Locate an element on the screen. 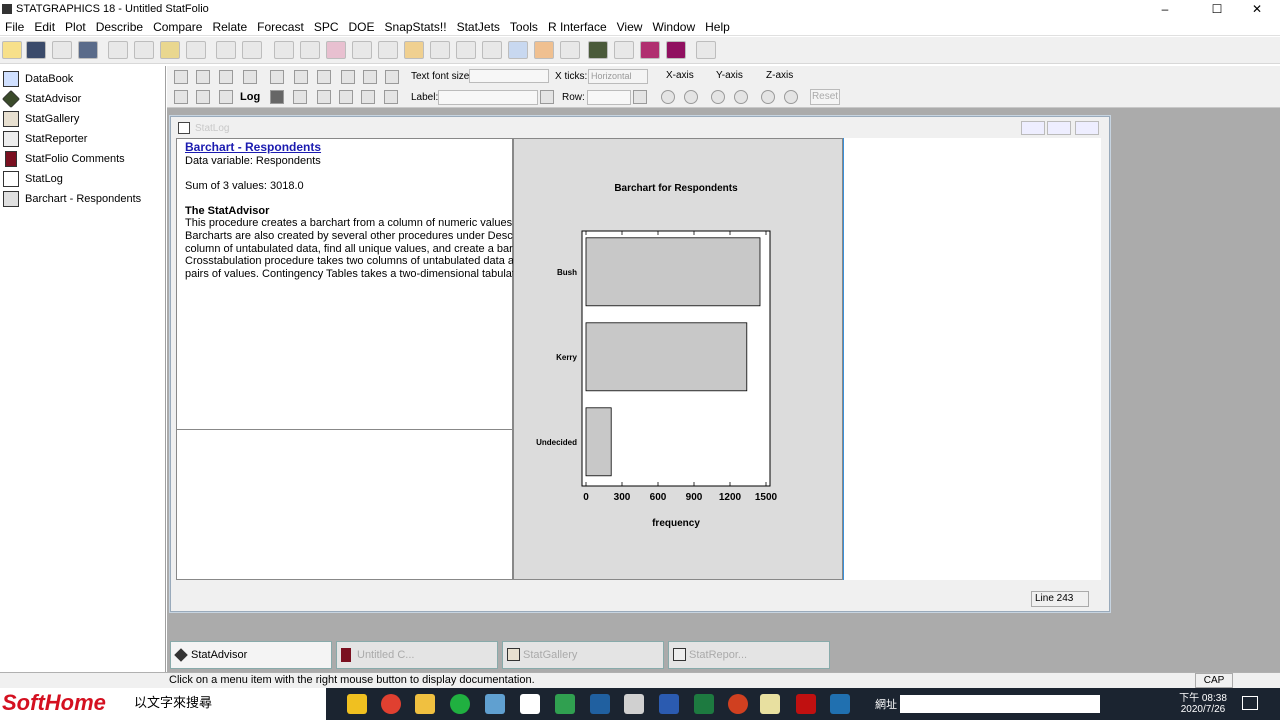 The height and width of the screenshot is (720, 1280). zoom-in-z-icon is located at coordinates (768, 97).